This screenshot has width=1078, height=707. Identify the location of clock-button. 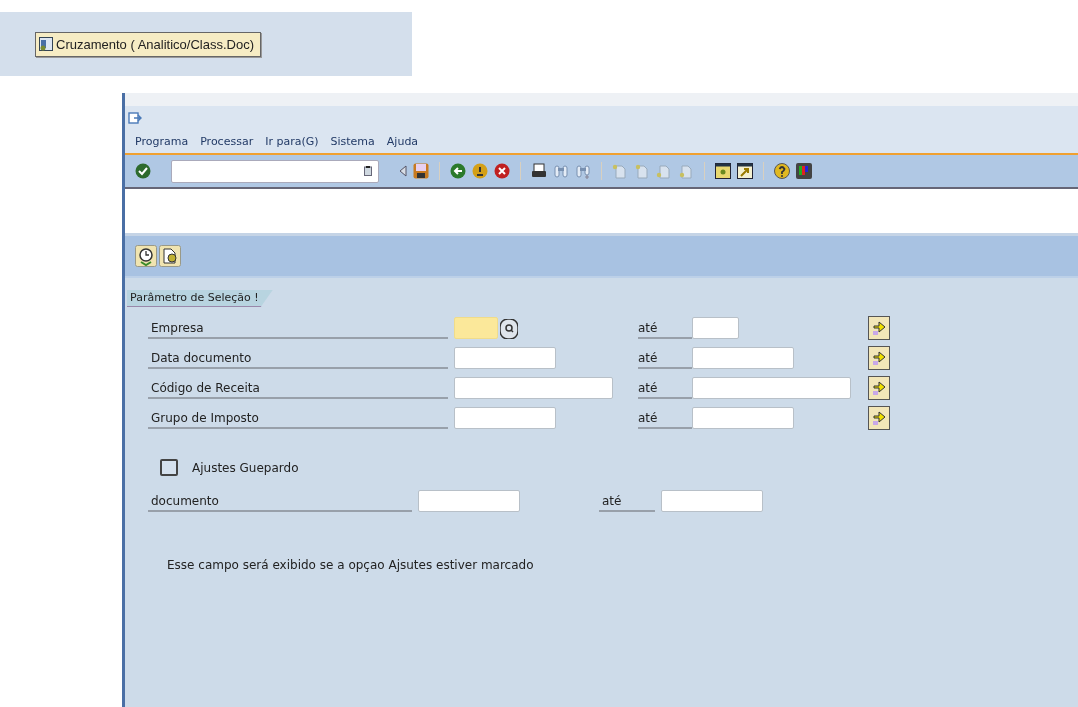
(146, 256).